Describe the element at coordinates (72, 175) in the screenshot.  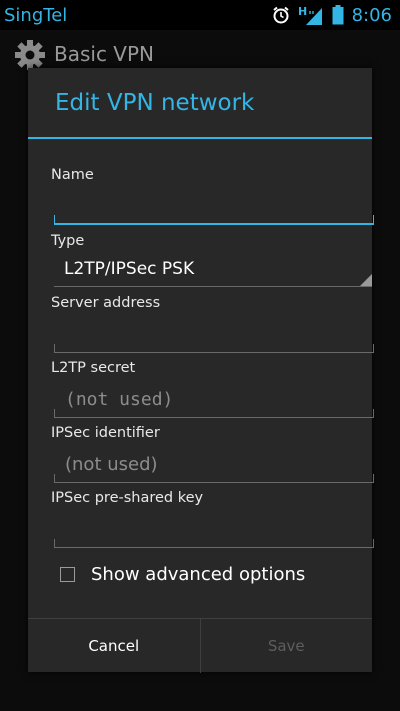
I see `name-label: Name` at that location.